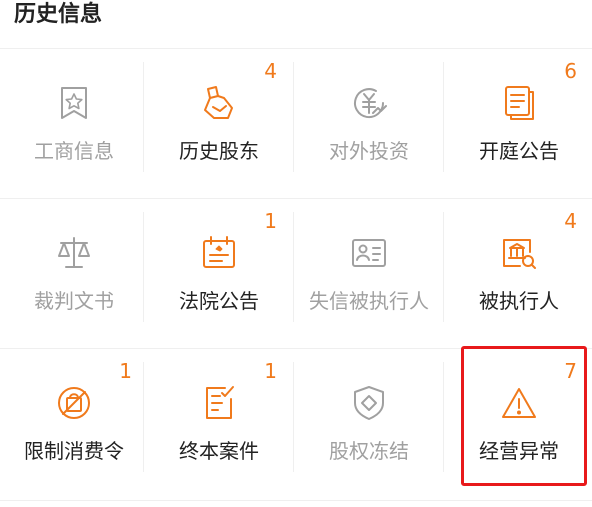  I want to click on grid-item-business-info: 工商信息, so click(74, 125).